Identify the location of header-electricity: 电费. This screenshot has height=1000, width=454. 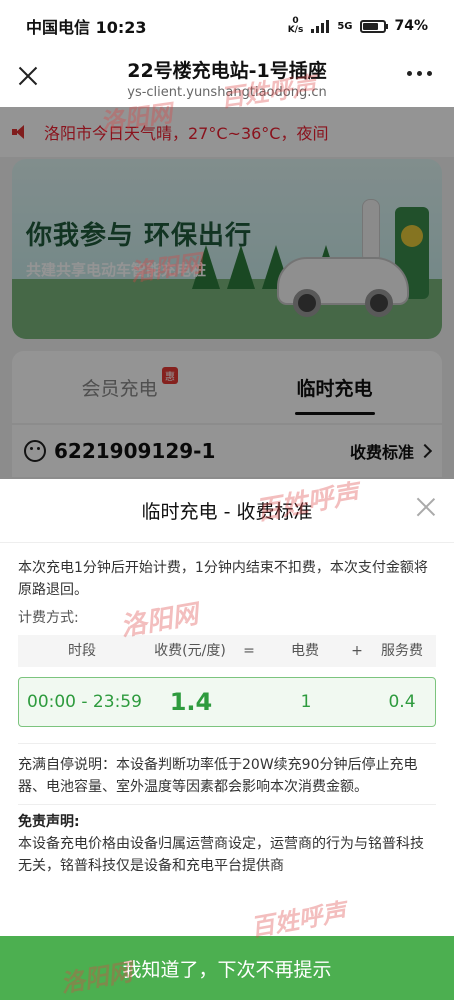
(305, 651).